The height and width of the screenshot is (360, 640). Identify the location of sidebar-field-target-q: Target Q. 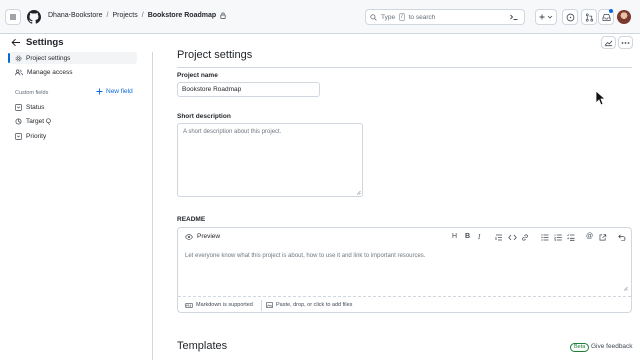
(73, 121).